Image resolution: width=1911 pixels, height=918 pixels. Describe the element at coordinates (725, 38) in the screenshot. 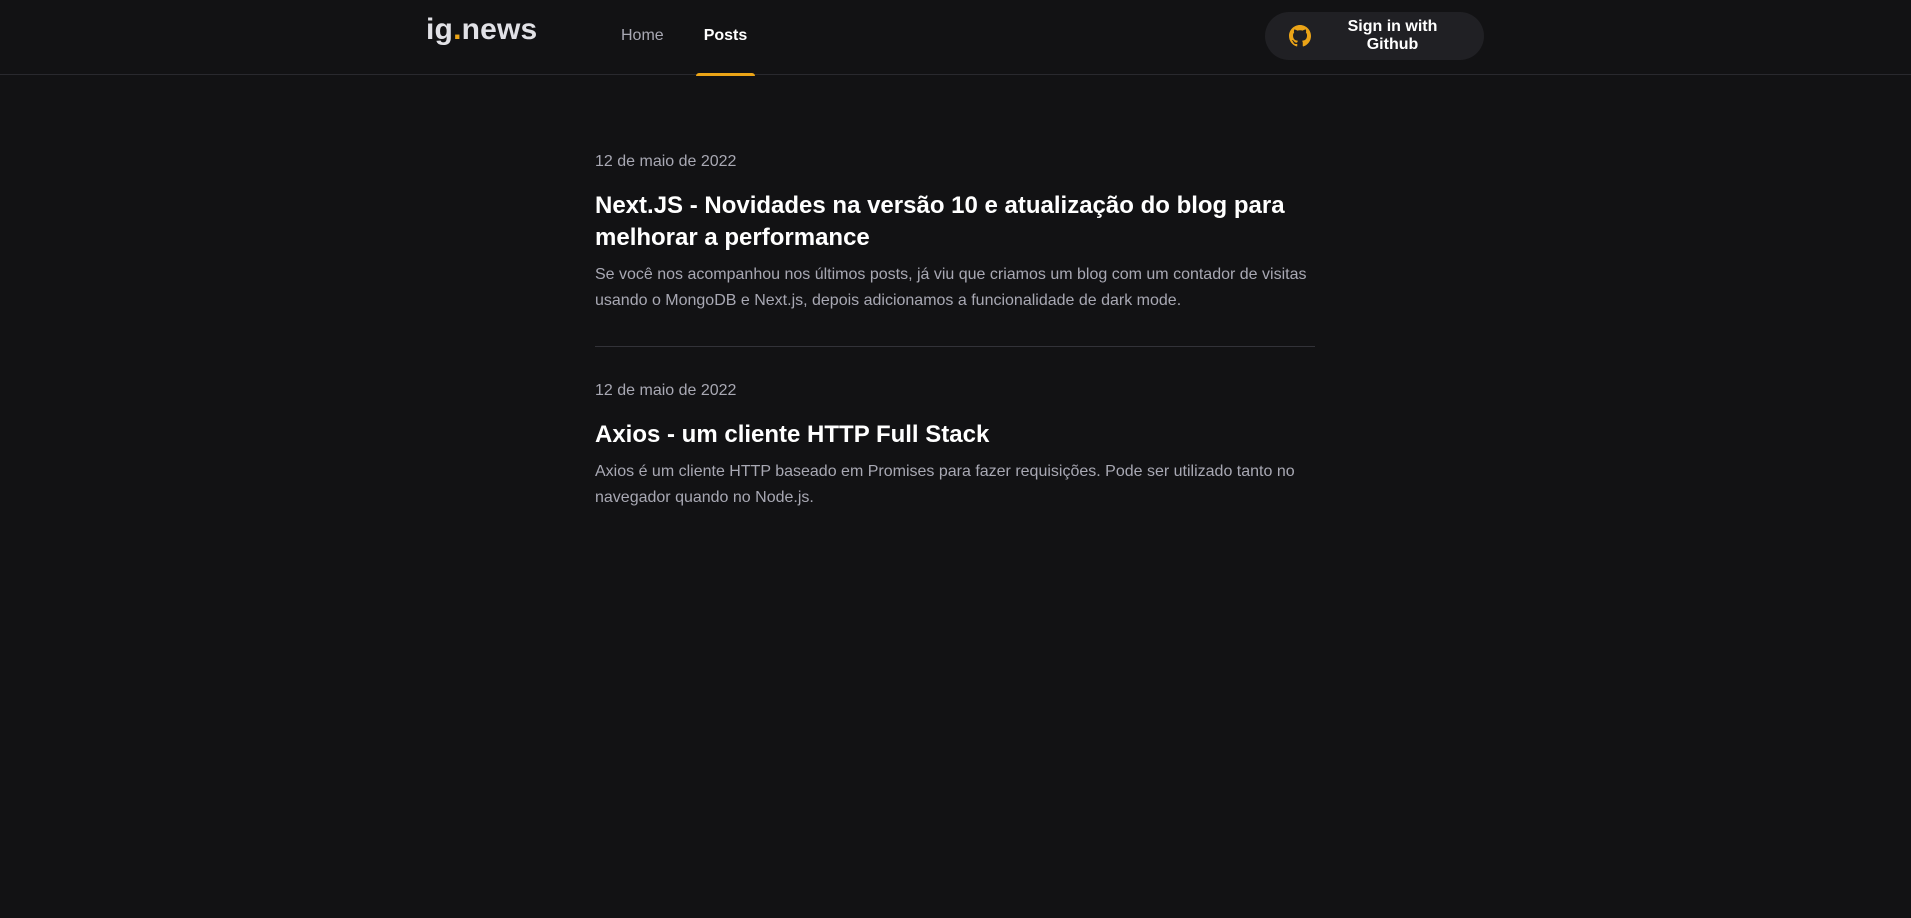

I see `nav-posts-link: Posts` at that location.